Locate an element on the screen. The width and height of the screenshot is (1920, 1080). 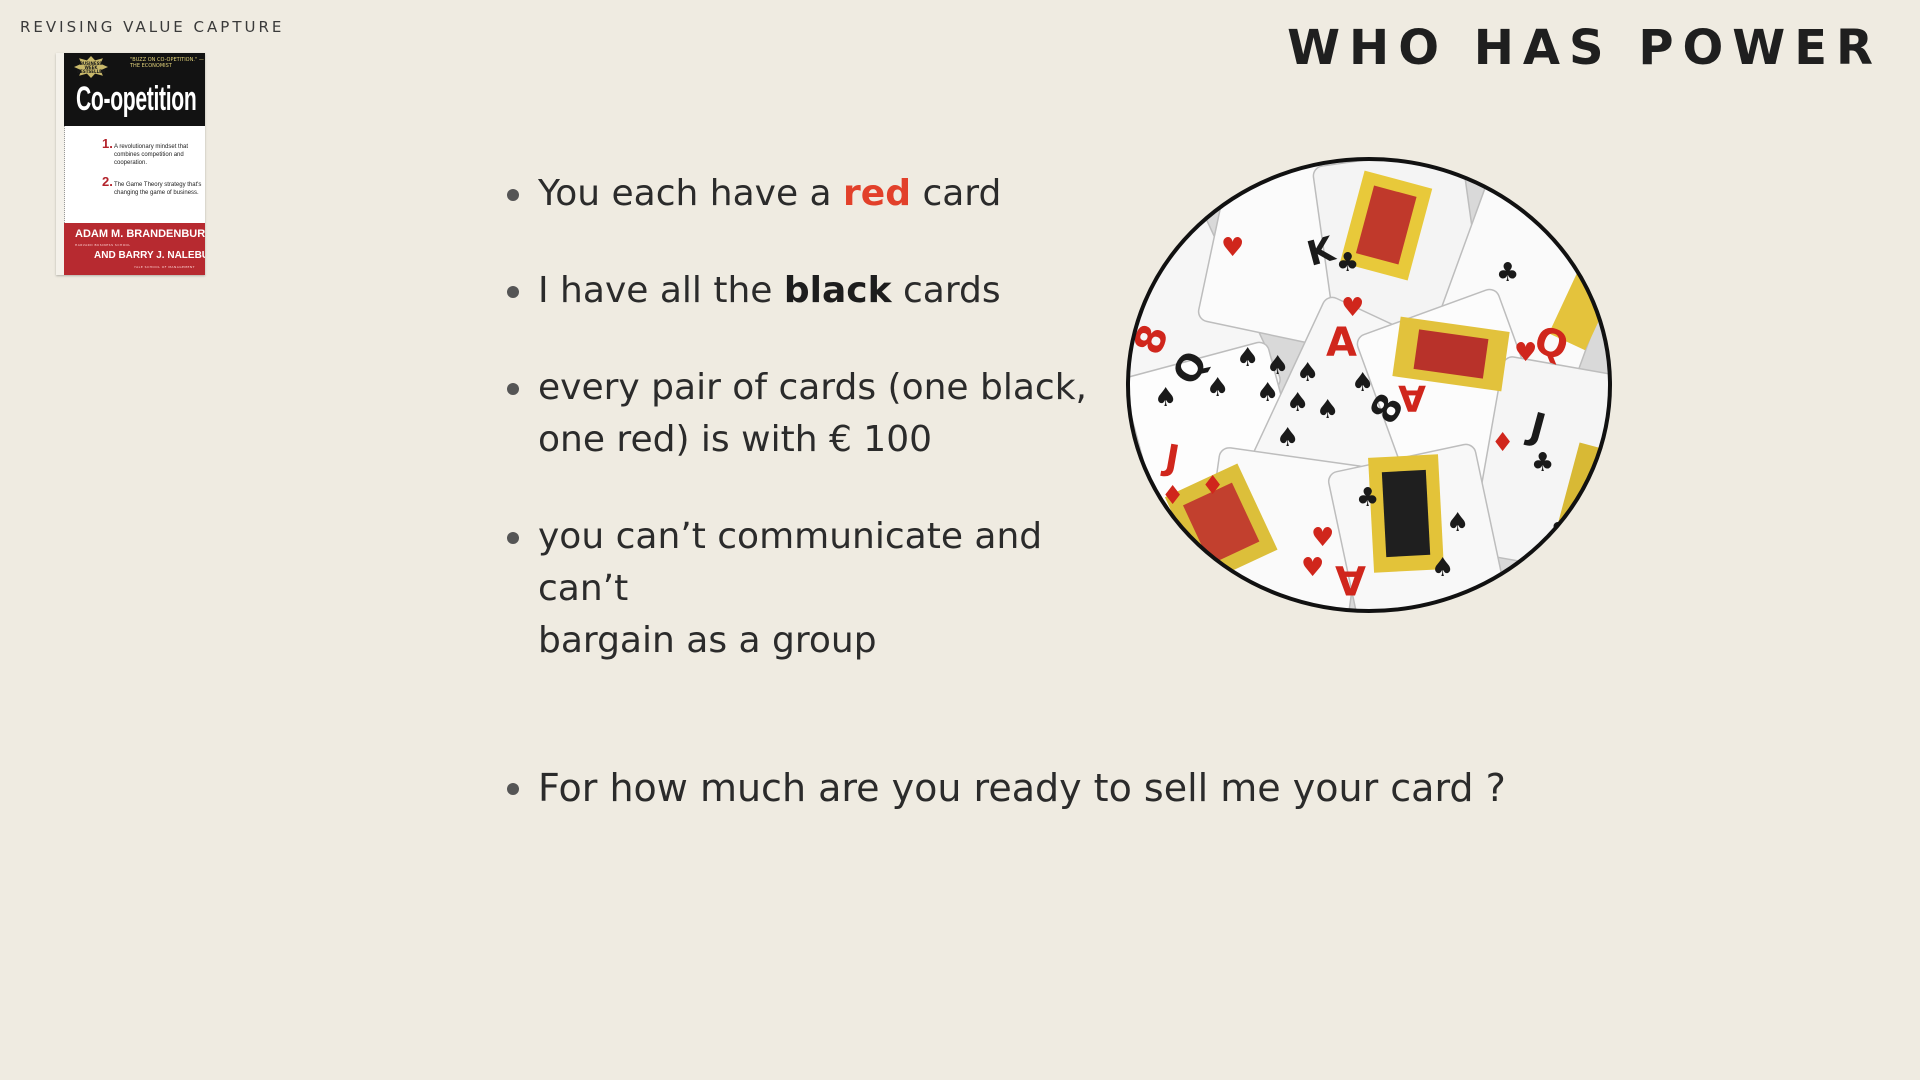
bullet-text: you can’t communicate and can’t is located at coordinates (790, 562).